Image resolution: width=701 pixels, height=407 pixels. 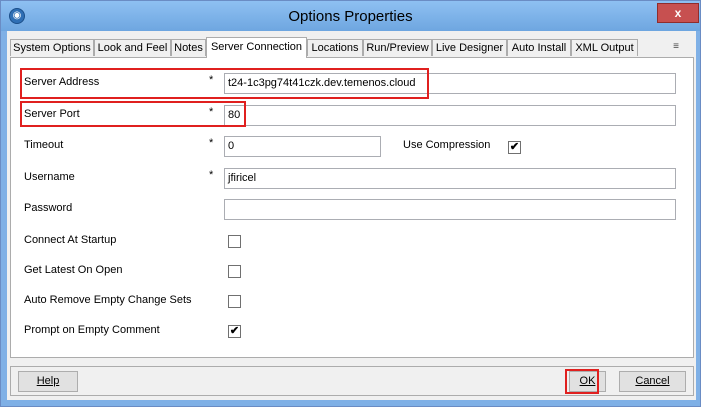 I want to click on server-port-input: 80, so click(x=450, y=115).